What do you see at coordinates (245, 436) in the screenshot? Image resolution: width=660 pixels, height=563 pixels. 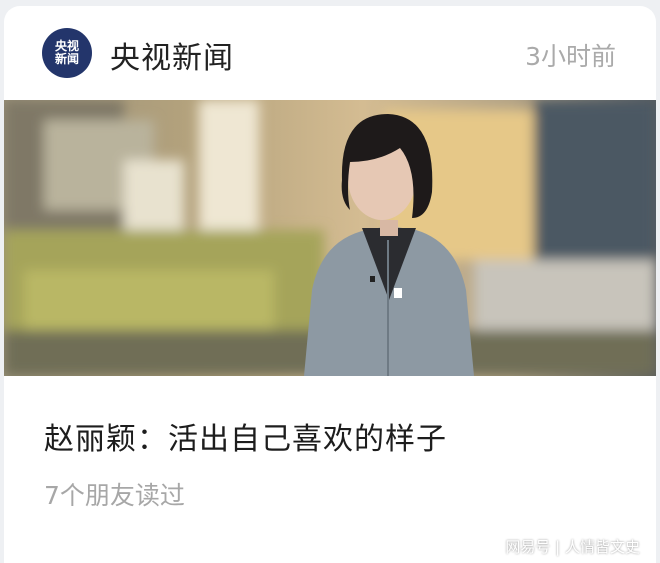 I see `article-title: 赵丽颖：活出自己喜欢的样子` at bounding box center [245, 436].